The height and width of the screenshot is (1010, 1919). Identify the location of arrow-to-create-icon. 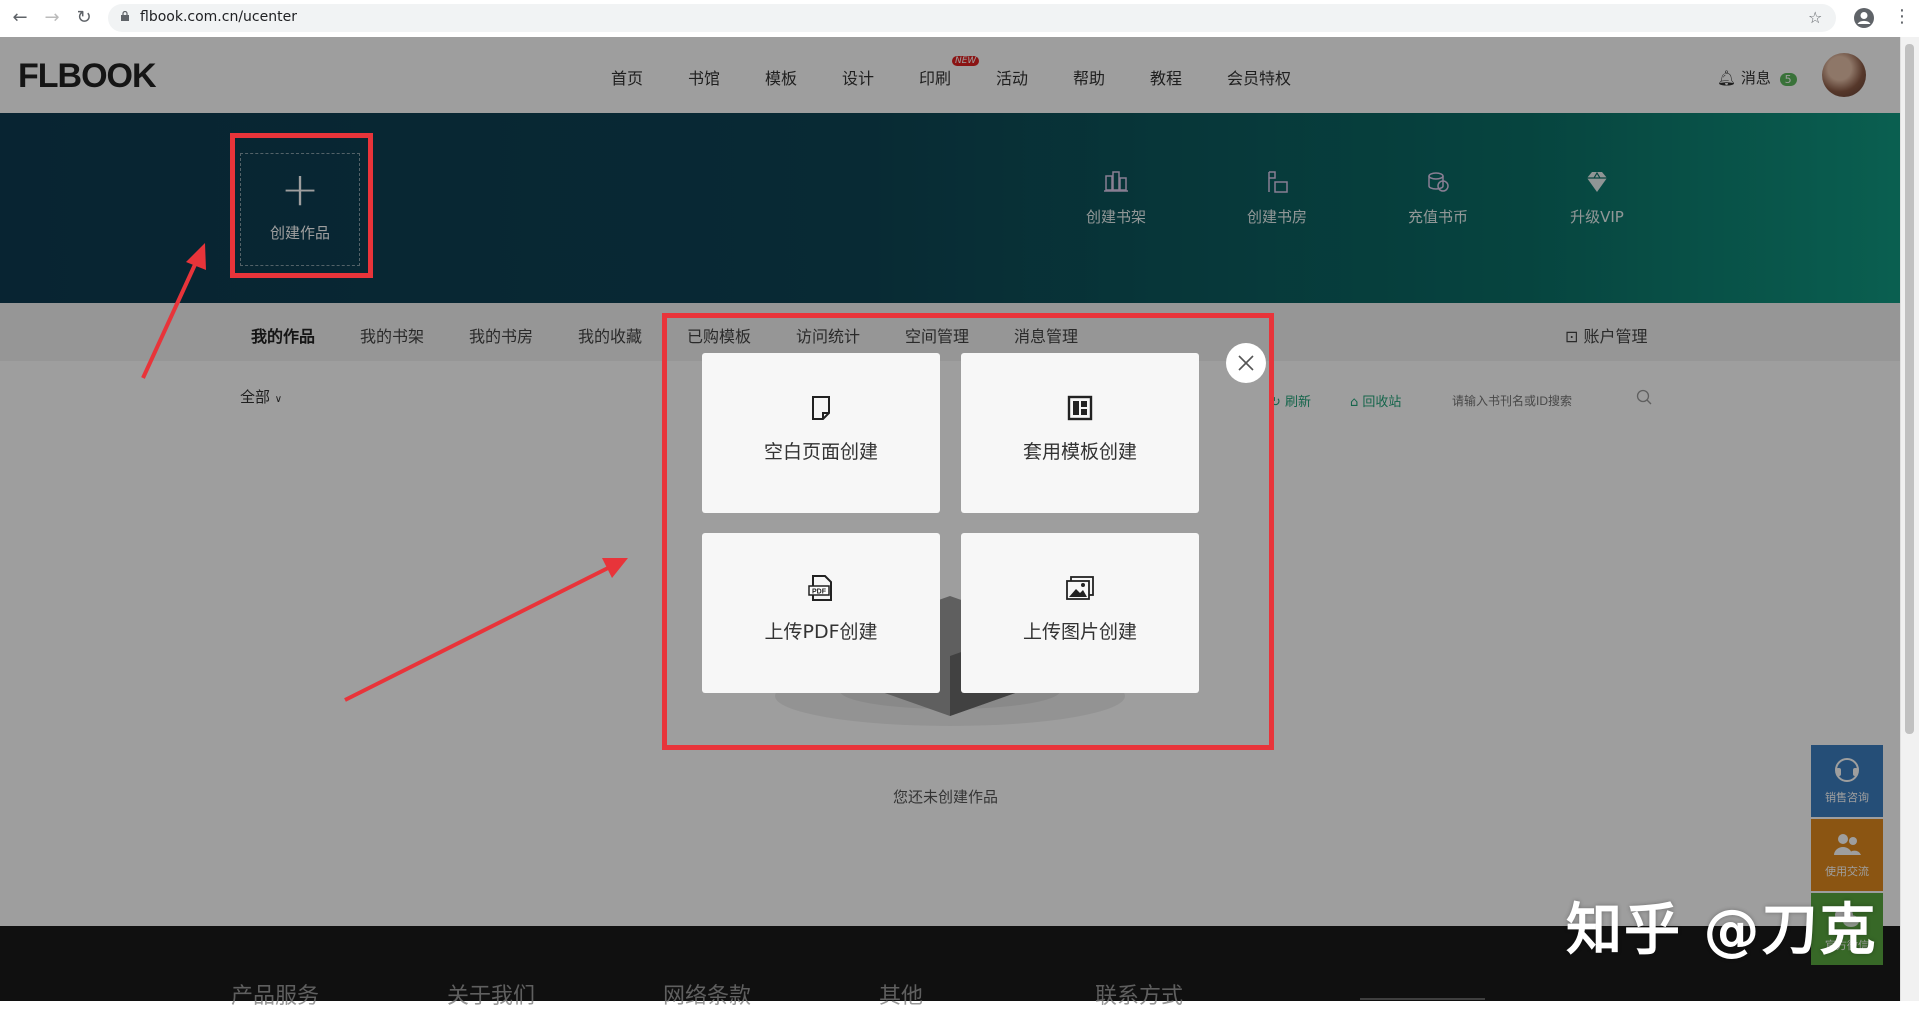
(173, 311).